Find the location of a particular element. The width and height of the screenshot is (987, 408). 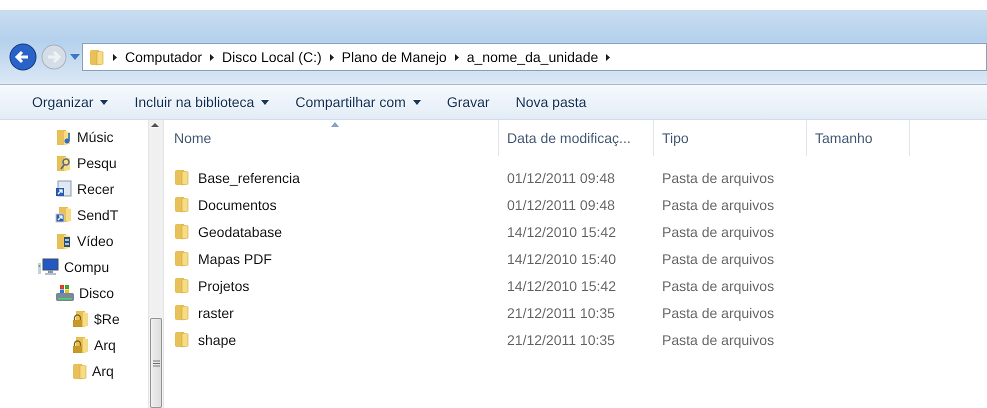

sidebar-item: Disco is located at coordinates (74, 293).